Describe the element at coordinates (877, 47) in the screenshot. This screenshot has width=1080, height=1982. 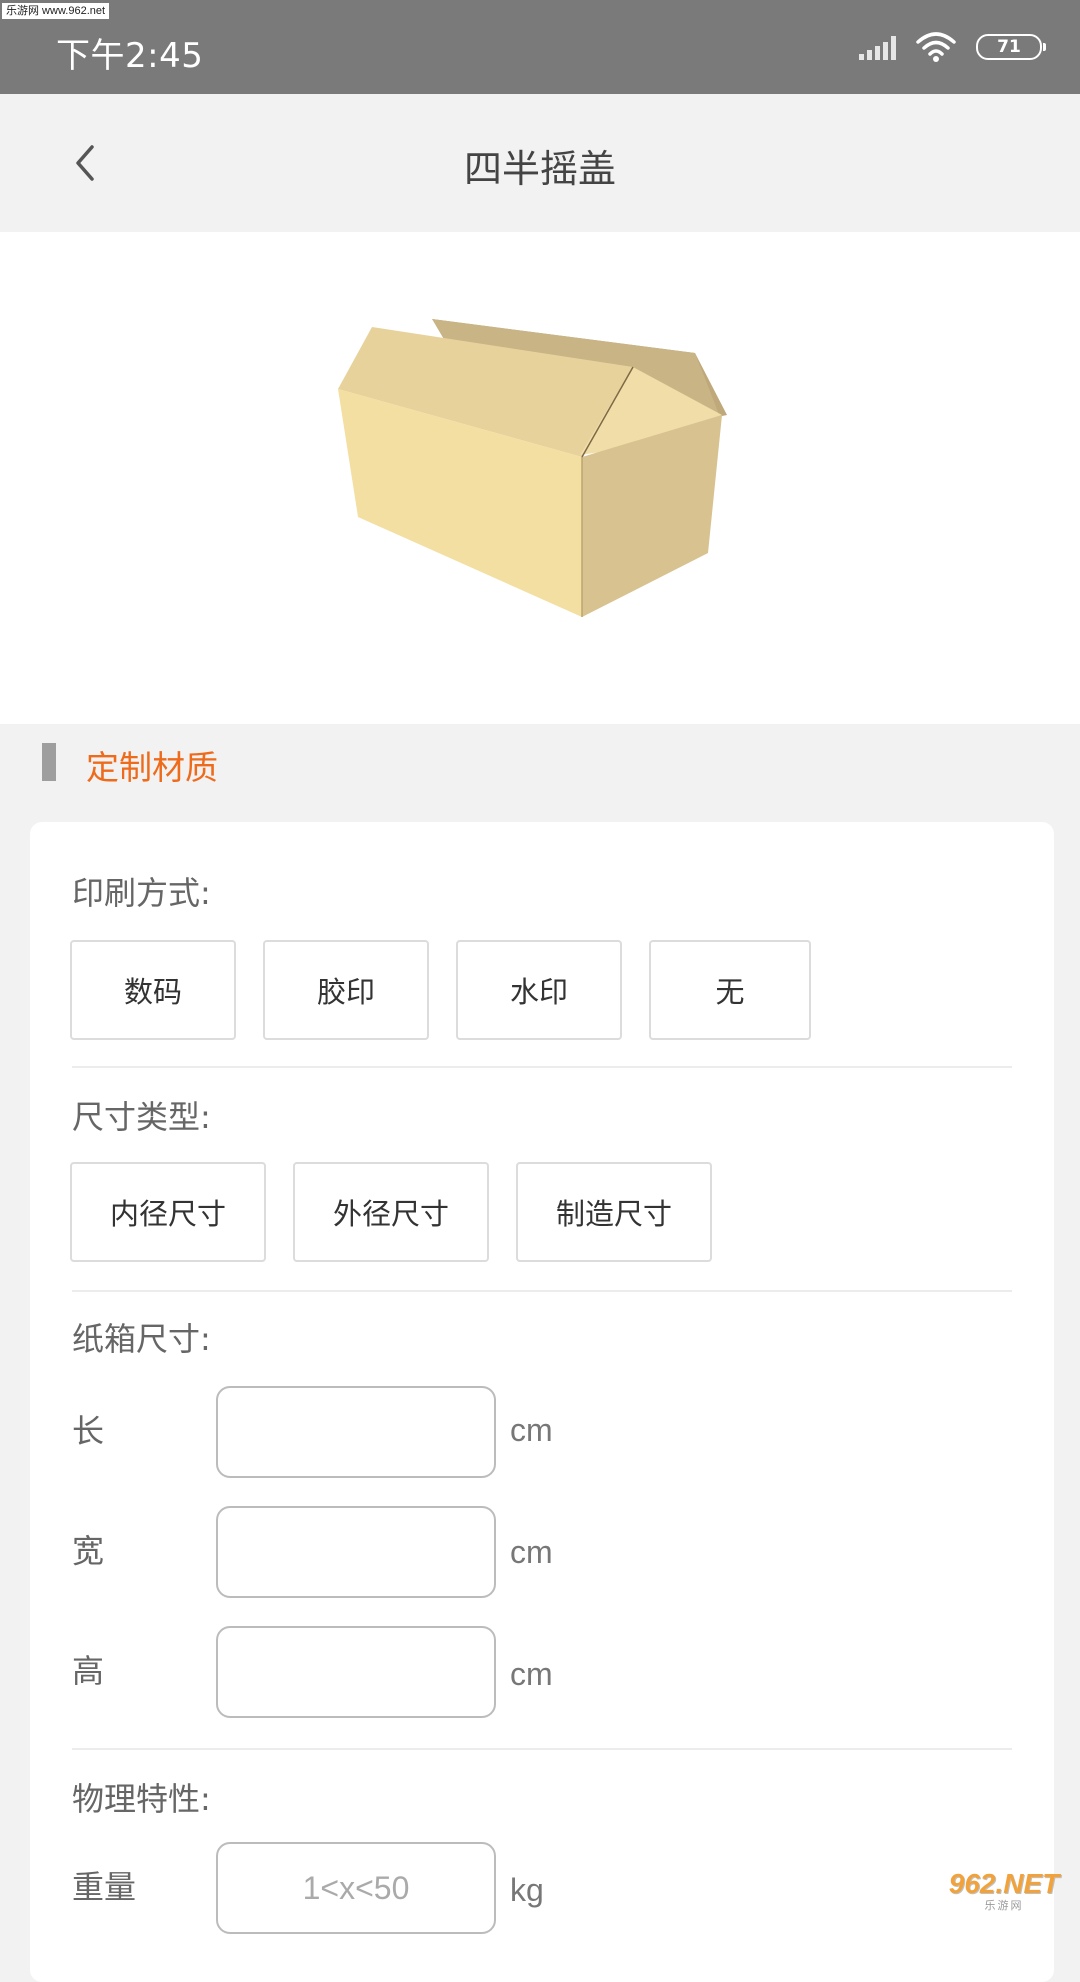
I see `signal-icon` at that location.